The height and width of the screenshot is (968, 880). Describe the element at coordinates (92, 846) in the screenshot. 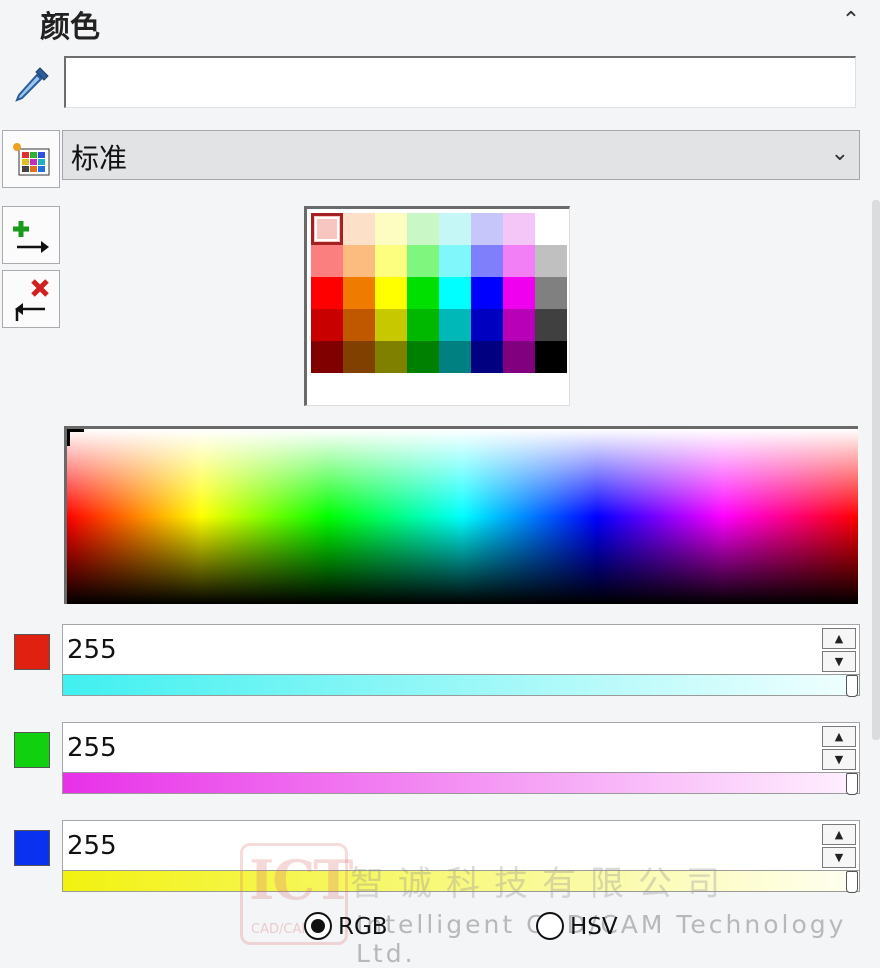

I see `blue-value: 255` at that location.